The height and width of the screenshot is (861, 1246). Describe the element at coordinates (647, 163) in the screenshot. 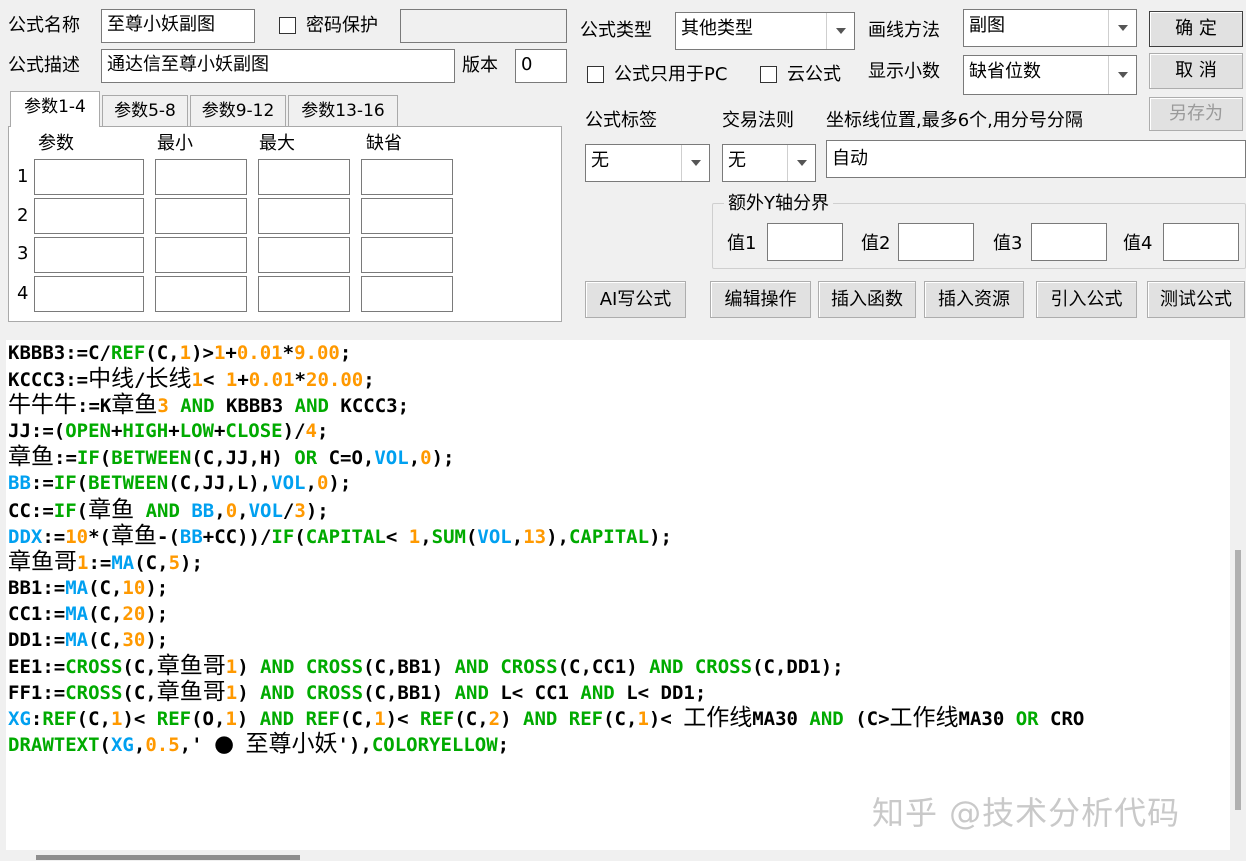

I see `formula-tag-select: 无` at that location.